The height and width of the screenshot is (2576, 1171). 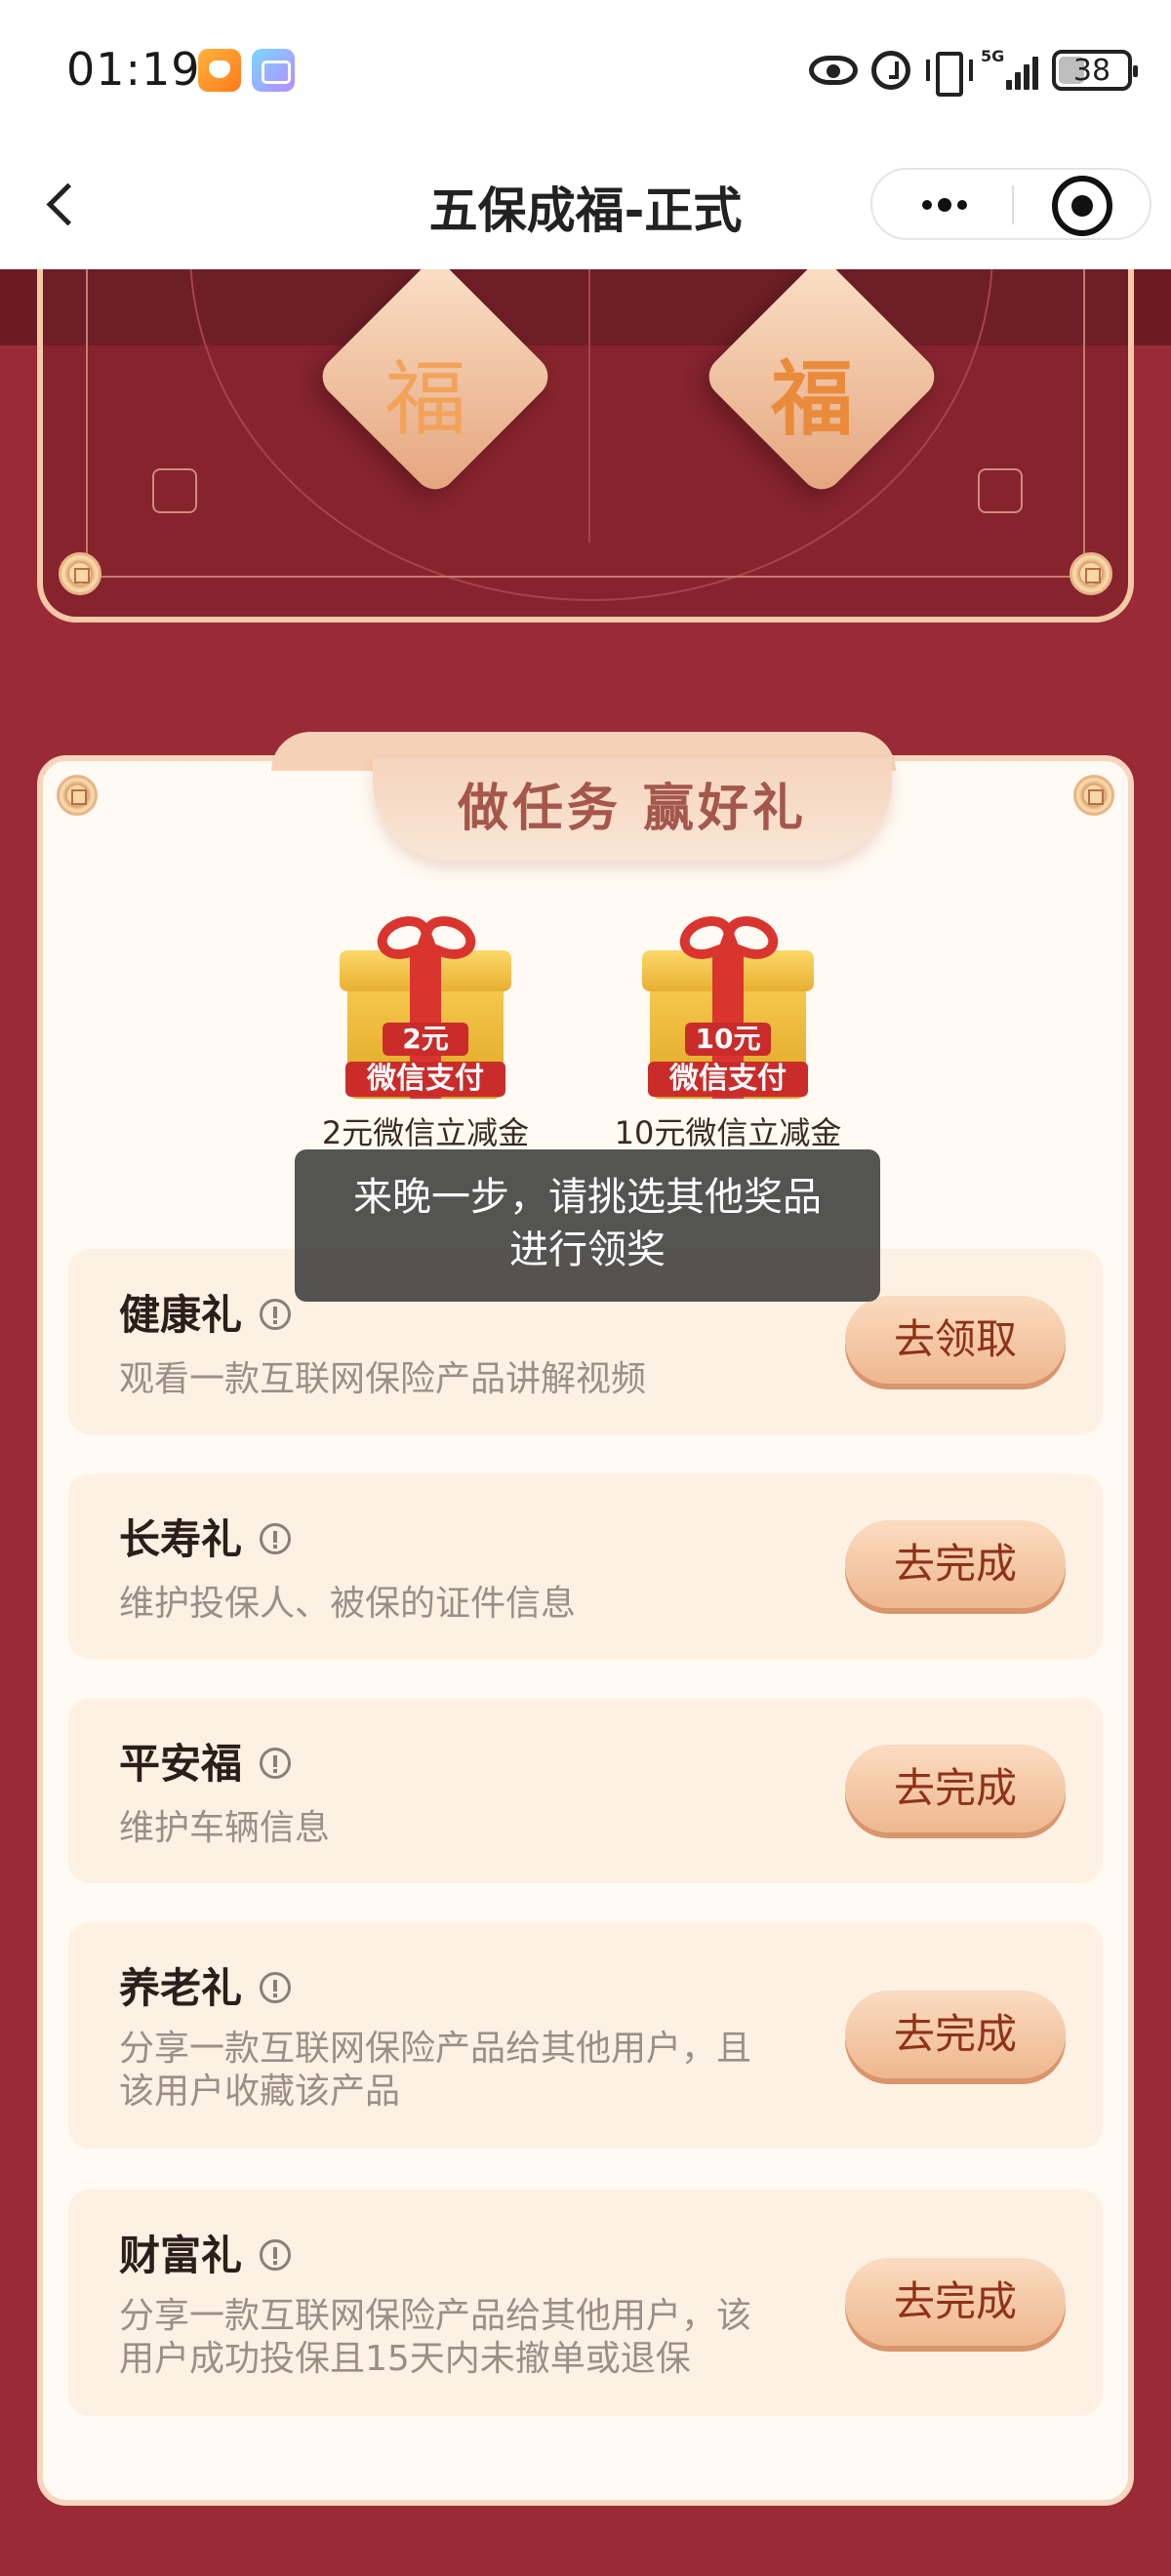 I want to click on prize-item: 10元 微信支付 10元微信立减金, so click(x=728, y=1030).